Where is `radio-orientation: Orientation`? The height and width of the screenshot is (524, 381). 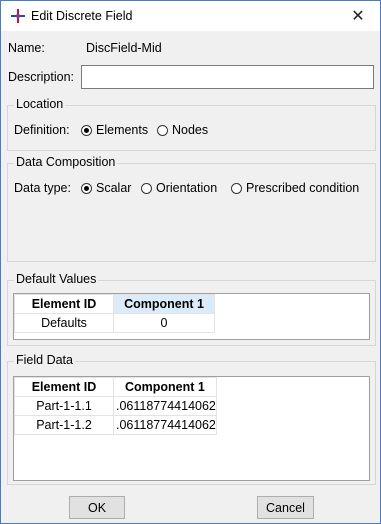
radio-orientation: Orientation is located at coordinates (179, 188).